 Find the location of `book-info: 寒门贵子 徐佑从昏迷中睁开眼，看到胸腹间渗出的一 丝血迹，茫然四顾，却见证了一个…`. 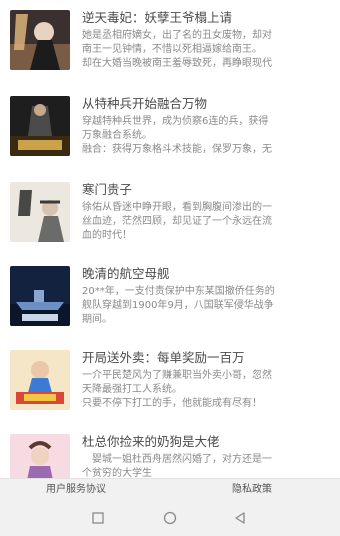

book-info: 寒门贵子 徐佑从昏迷中睁开眼，看到胸腹间渗出的一 丝血迹，茫然四顾，却见证了一个… is located at coordinates (206, 212).